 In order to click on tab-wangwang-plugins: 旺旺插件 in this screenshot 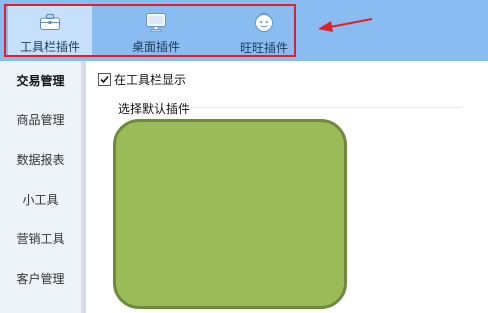, I will do `click(264, 30)`.